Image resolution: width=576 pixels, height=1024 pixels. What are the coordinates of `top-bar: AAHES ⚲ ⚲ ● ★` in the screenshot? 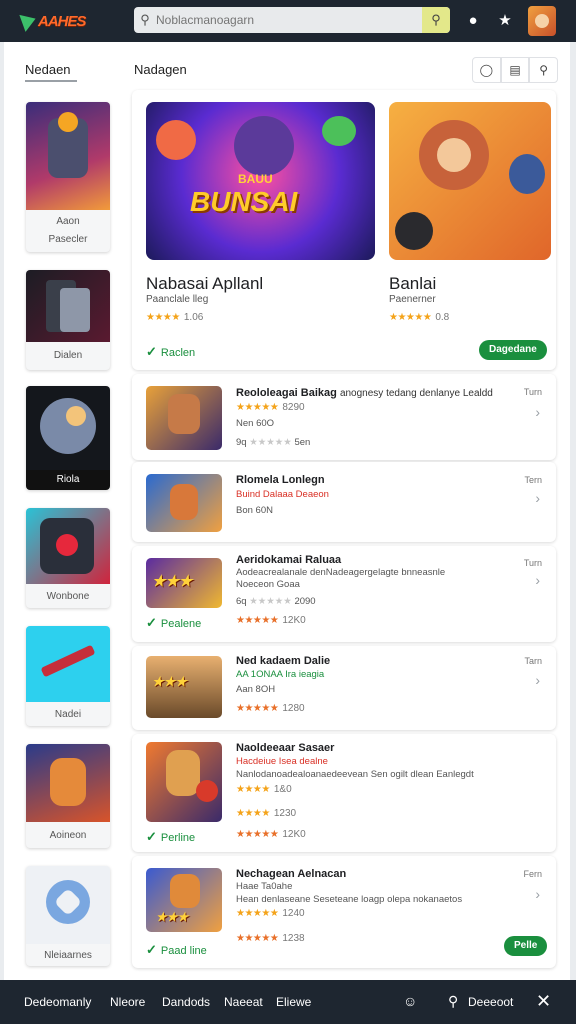 It's located at (288, 21).